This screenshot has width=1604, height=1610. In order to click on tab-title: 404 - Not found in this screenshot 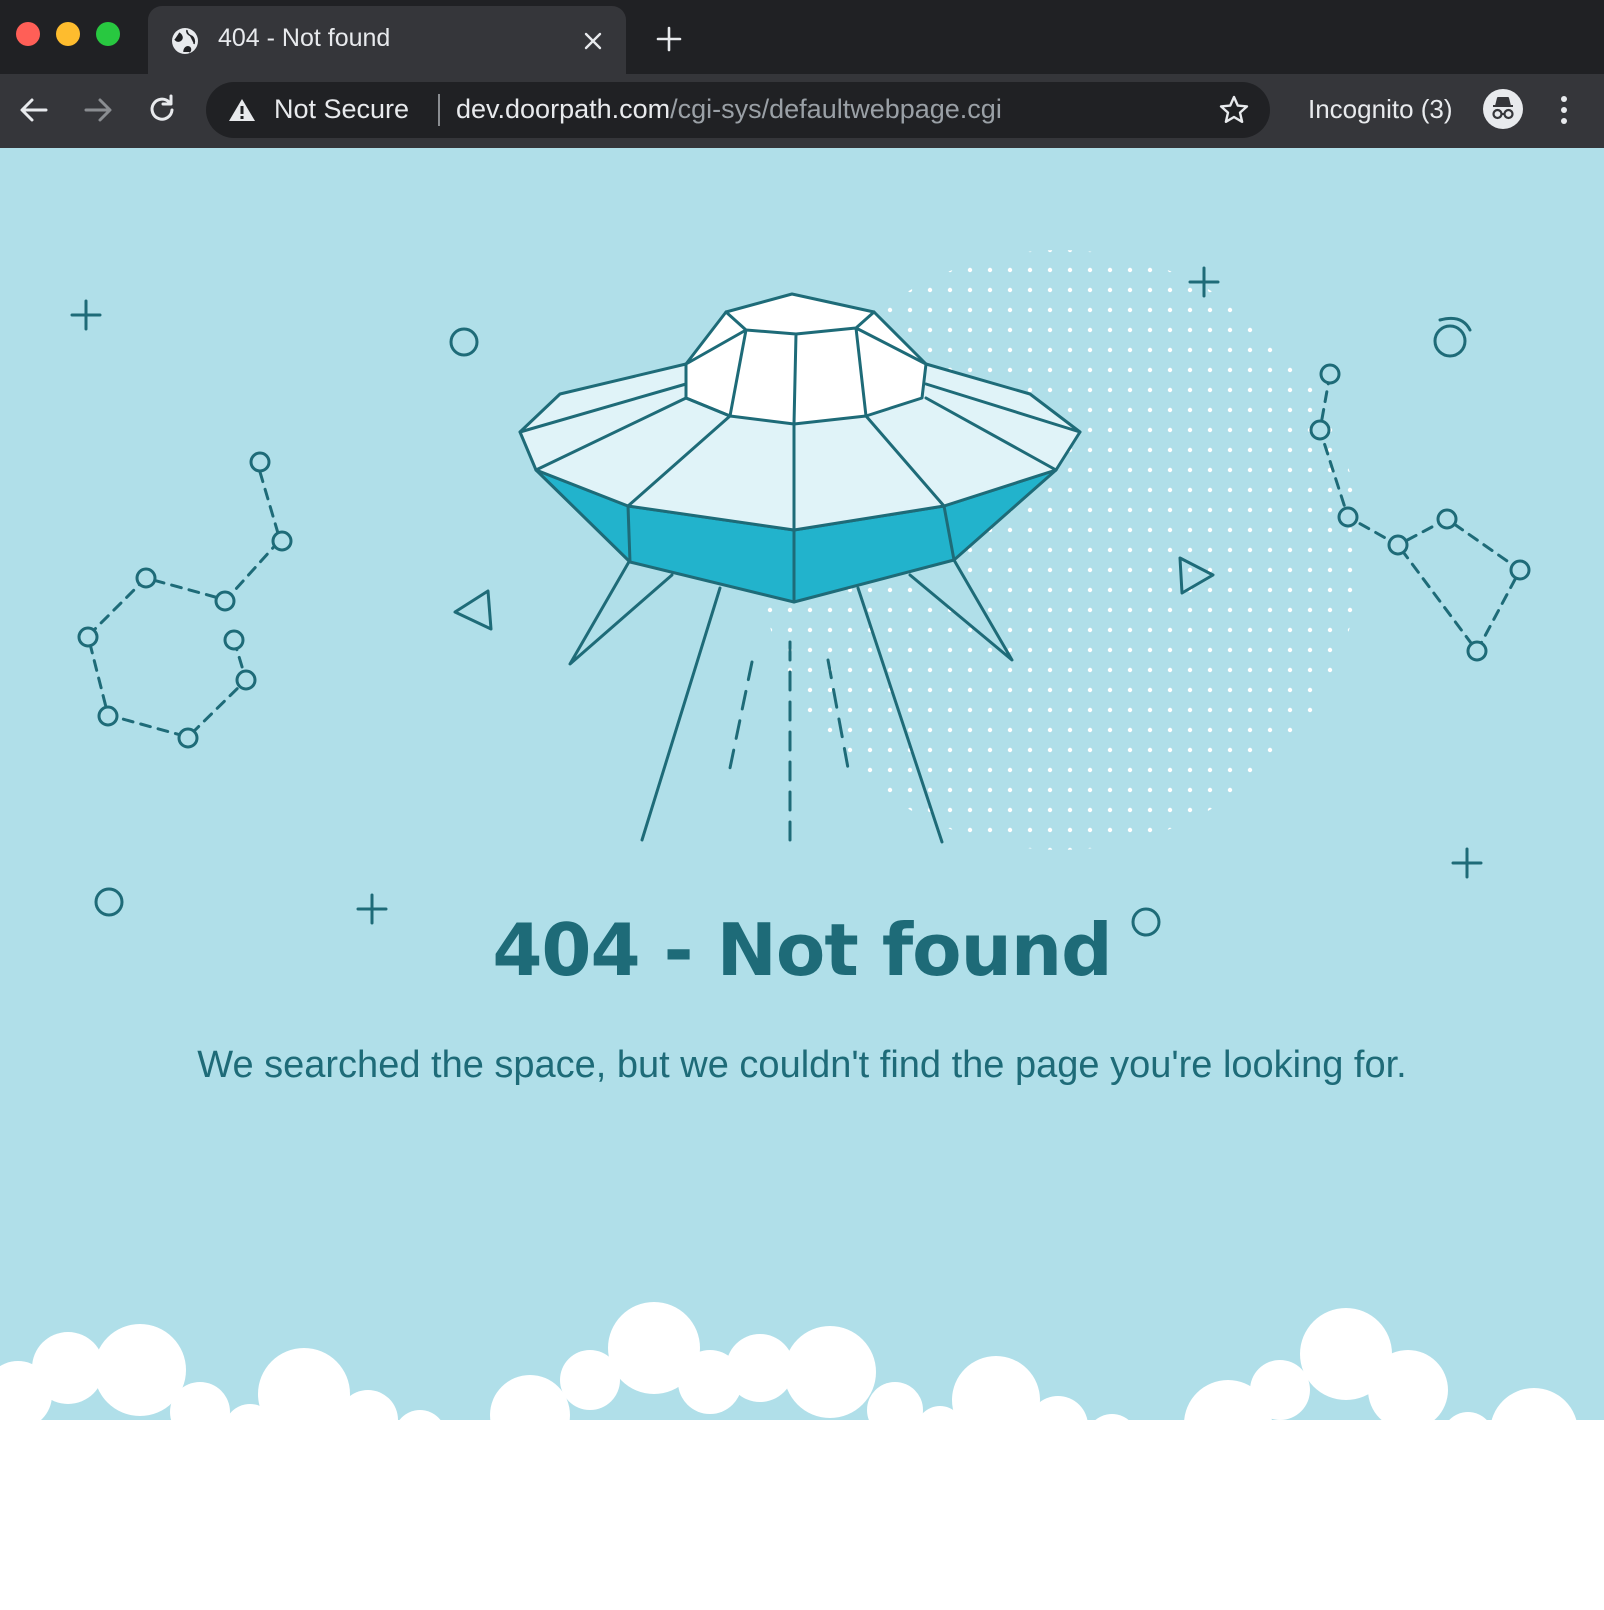, I will do `click(304, 38)`.